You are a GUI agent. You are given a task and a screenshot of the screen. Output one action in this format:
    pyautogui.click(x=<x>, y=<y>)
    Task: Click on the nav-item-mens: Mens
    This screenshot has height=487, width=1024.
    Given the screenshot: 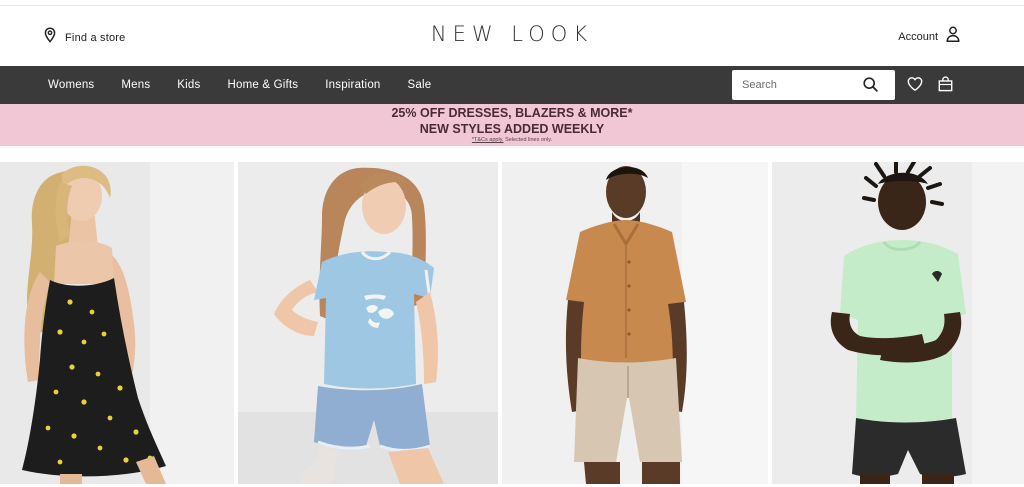 What is the action you would take?
    pyautogui.click(x=135, y=85)
    